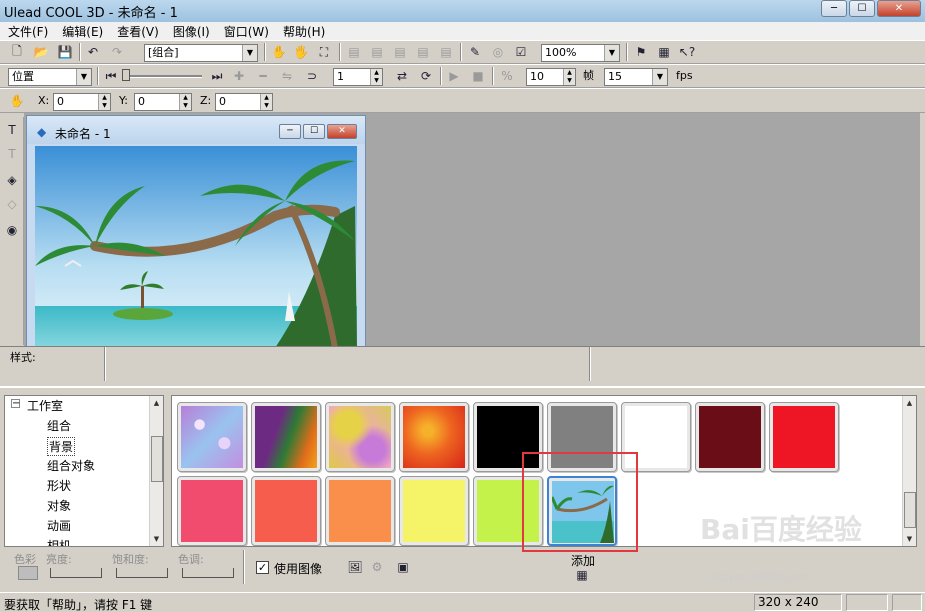  Describe the element at coordinates (59, 425) in the screenshot. I see `tree-item-group: 组合` at that location.